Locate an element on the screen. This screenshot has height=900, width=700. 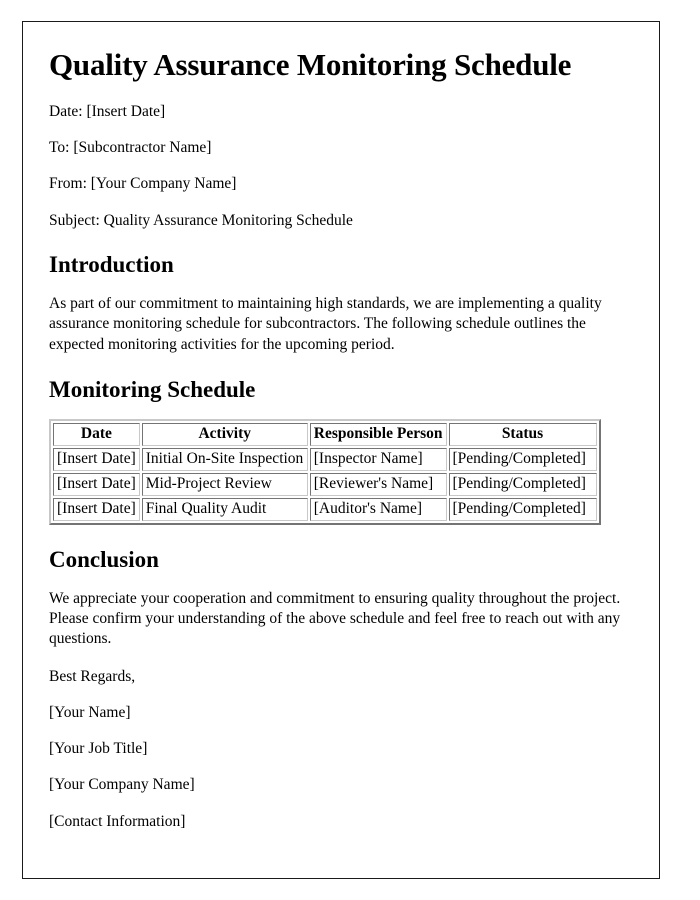
cell-responsible-person: [Reviewer's Name] is located at coordinates (378, 484).